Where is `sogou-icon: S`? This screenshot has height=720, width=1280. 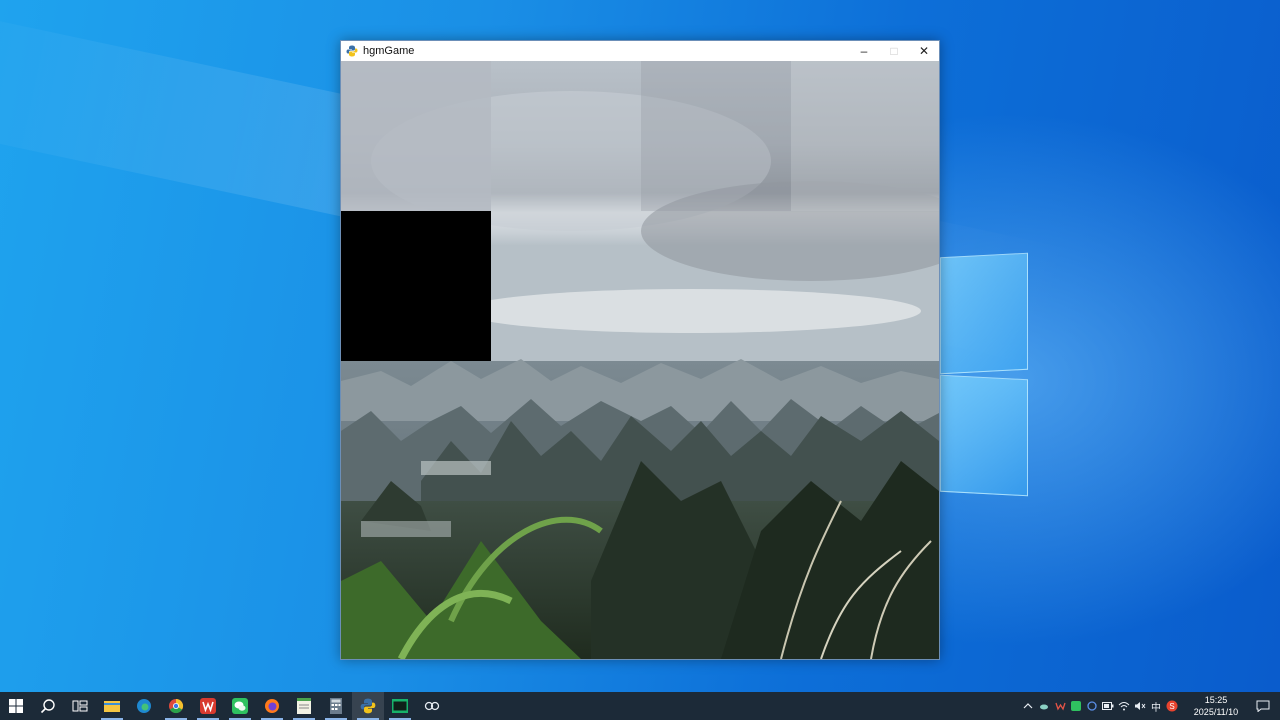 sogou-icon: S is located at coordinates (1172, 706).